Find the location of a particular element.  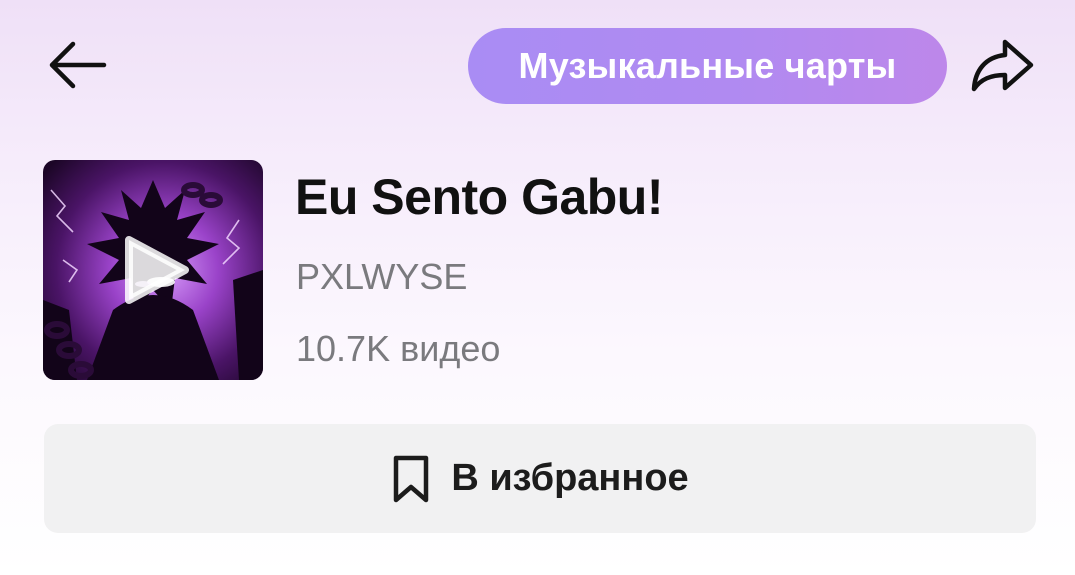

share-button is located at coordinates (1002, 68).